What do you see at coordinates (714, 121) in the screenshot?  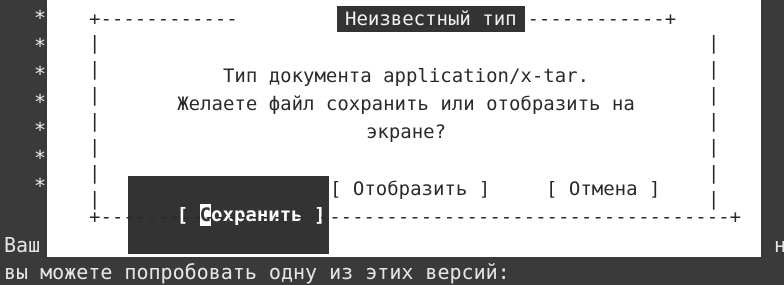 I see `dialog-frame-right: | | | | | | |` at bounding box center [714, 121].